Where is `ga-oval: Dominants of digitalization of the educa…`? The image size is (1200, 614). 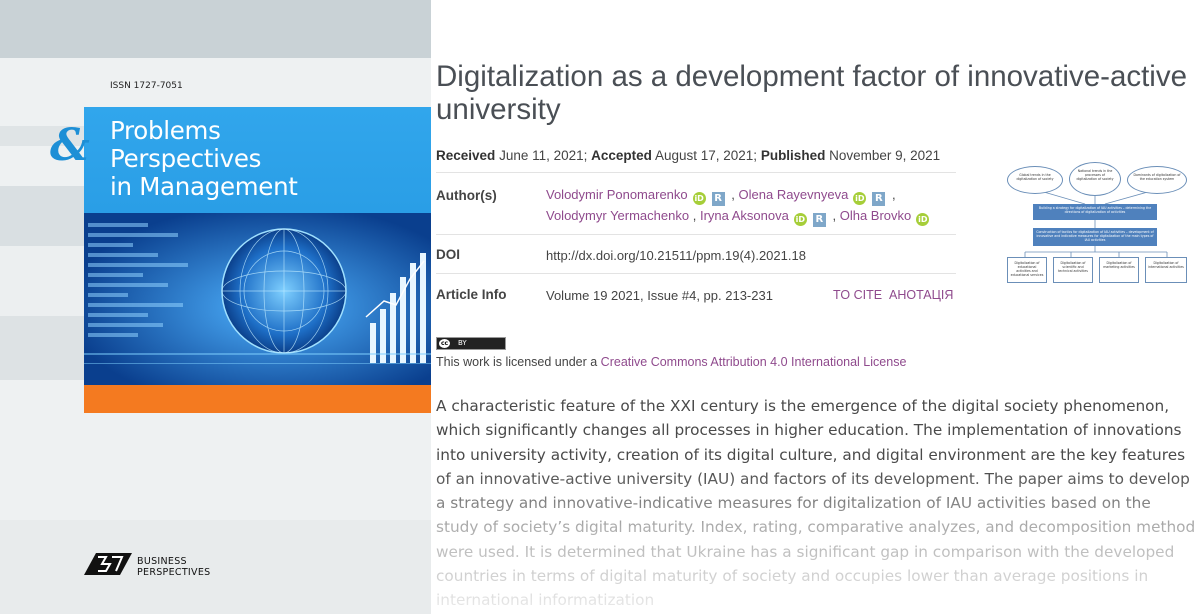
ga-oval: Dominants of digitalization of the educa… is located at coordinates (1157, 180).